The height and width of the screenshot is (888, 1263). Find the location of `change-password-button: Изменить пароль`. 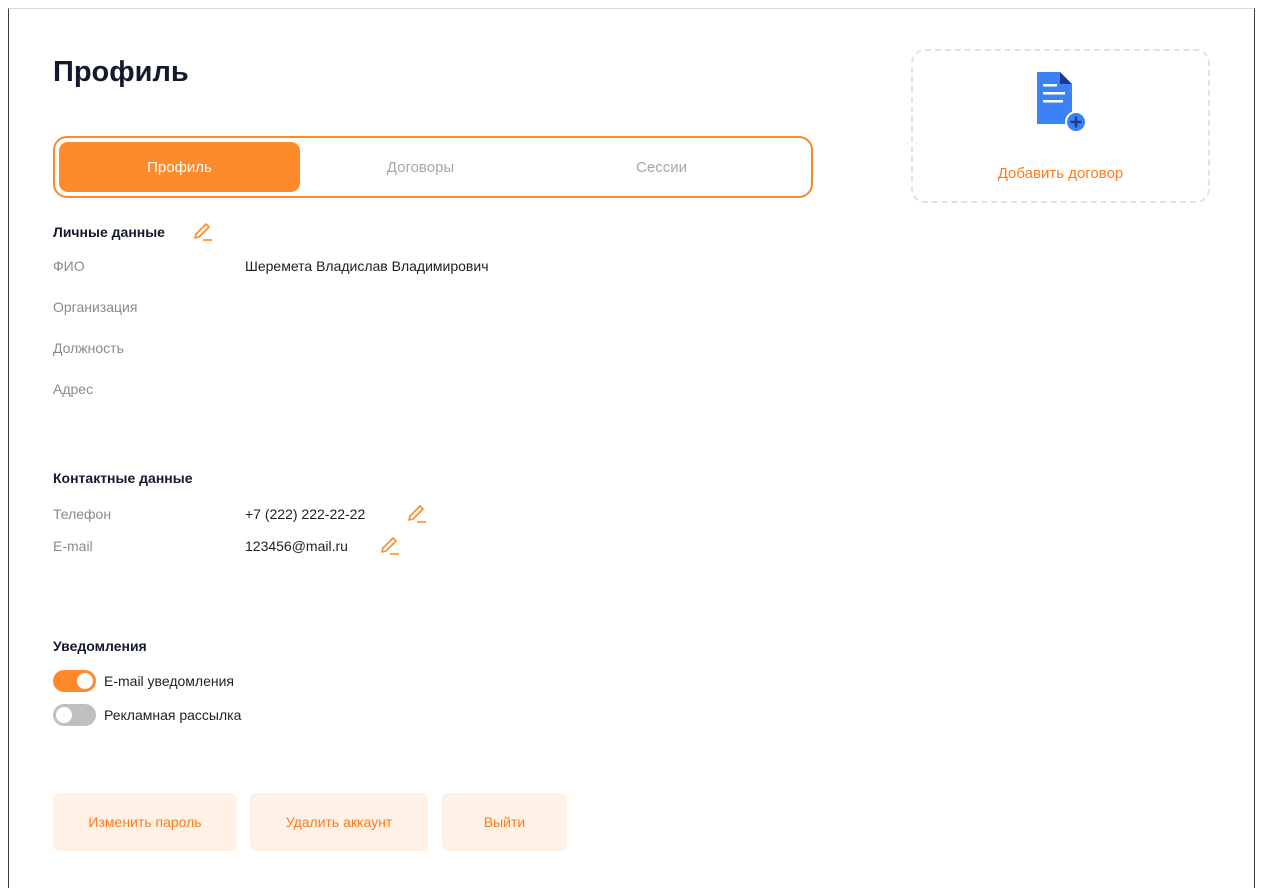

change-password-button: Изменить пароль is located at coordinates (145, 822).